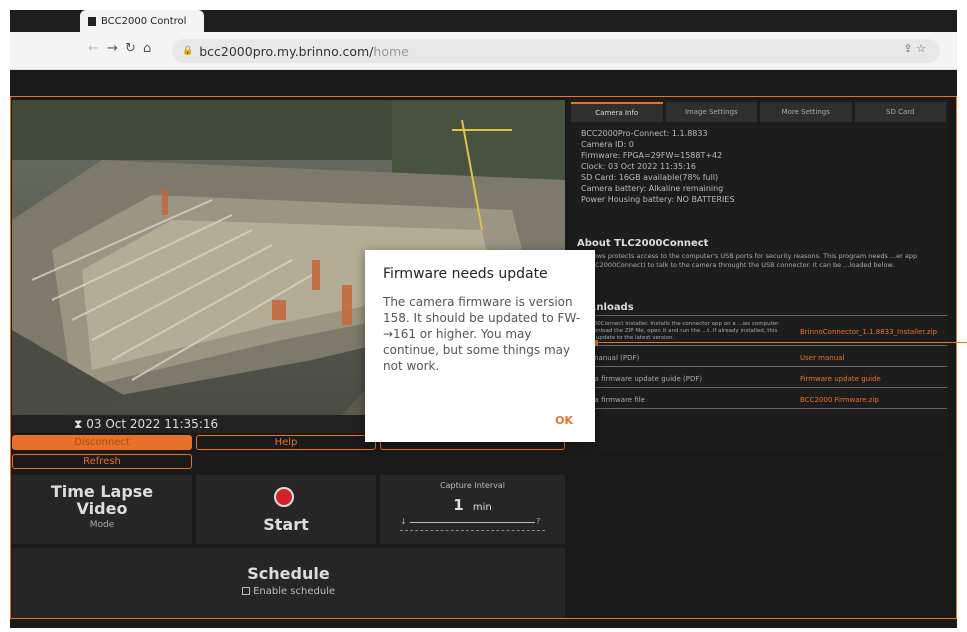 This screenshot has width=967, height=632. I want to click on mode-line2: Video, so click(102, 508).